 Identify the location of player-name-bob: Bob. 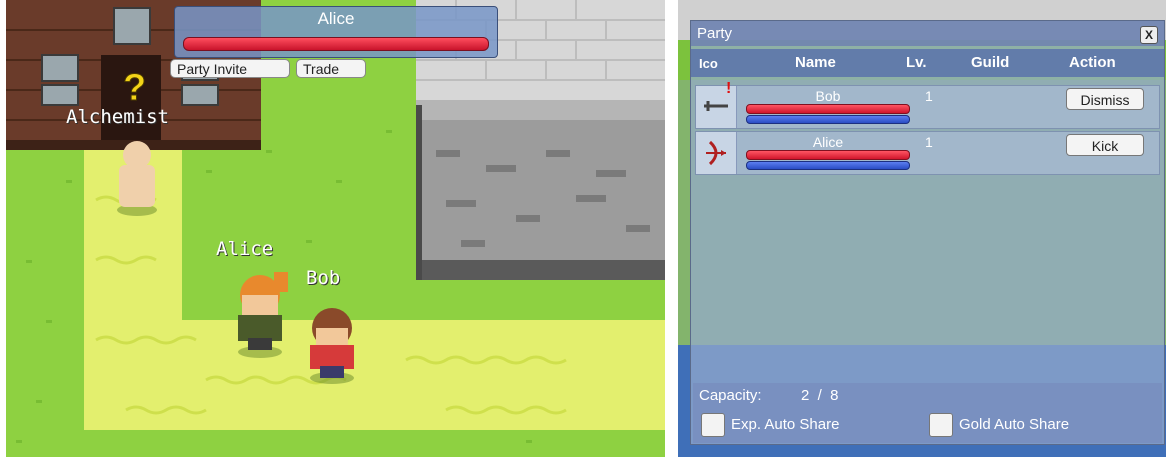
(323, 278).